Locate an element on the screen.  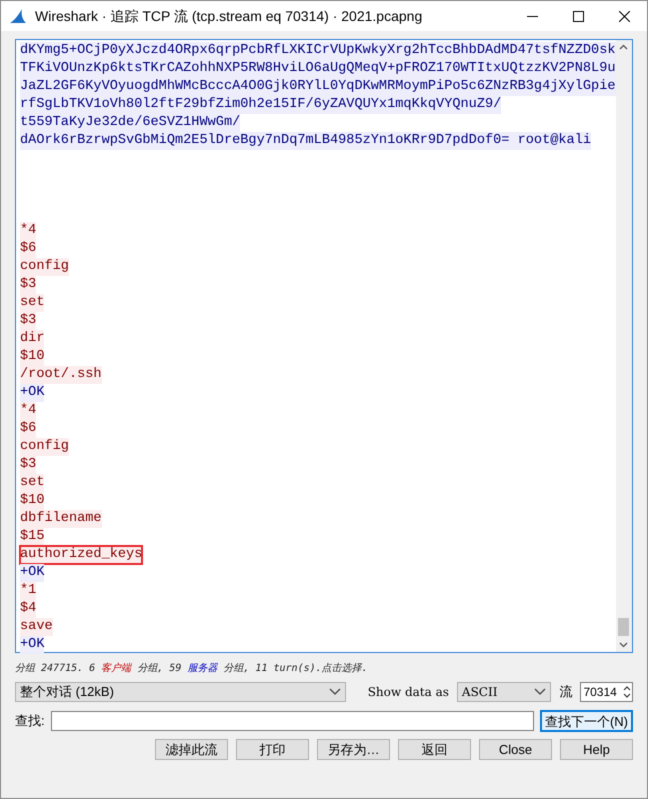
find-label: 查找: is located at coordinates (30, 721).